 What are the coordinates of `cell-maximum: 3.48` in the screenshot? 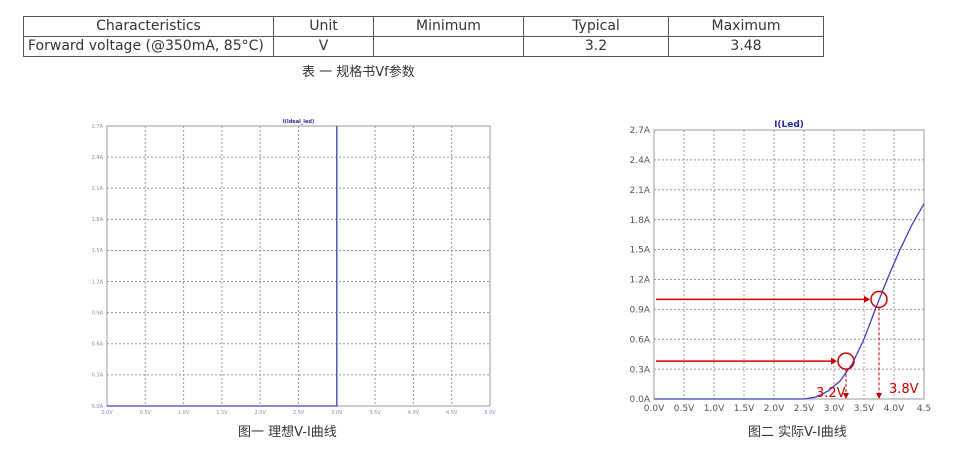 It's located at (746, 46).